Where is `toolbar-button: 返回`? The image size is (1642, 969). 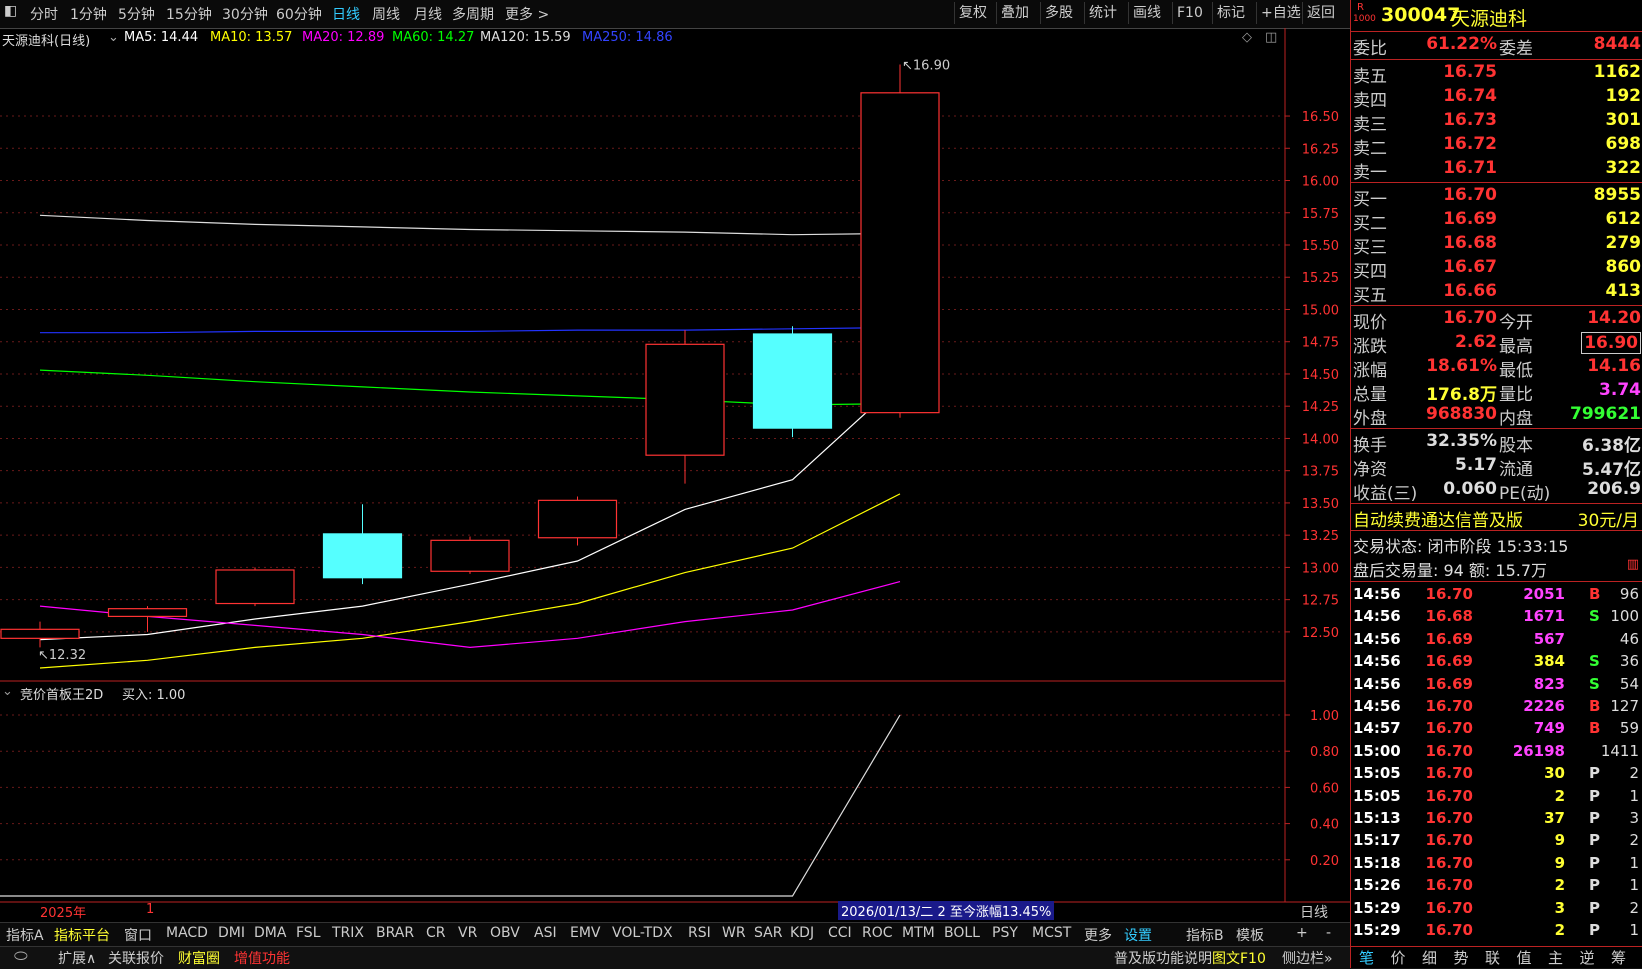
toolbar-button: 返回 is located at coordinates (1320, 13).